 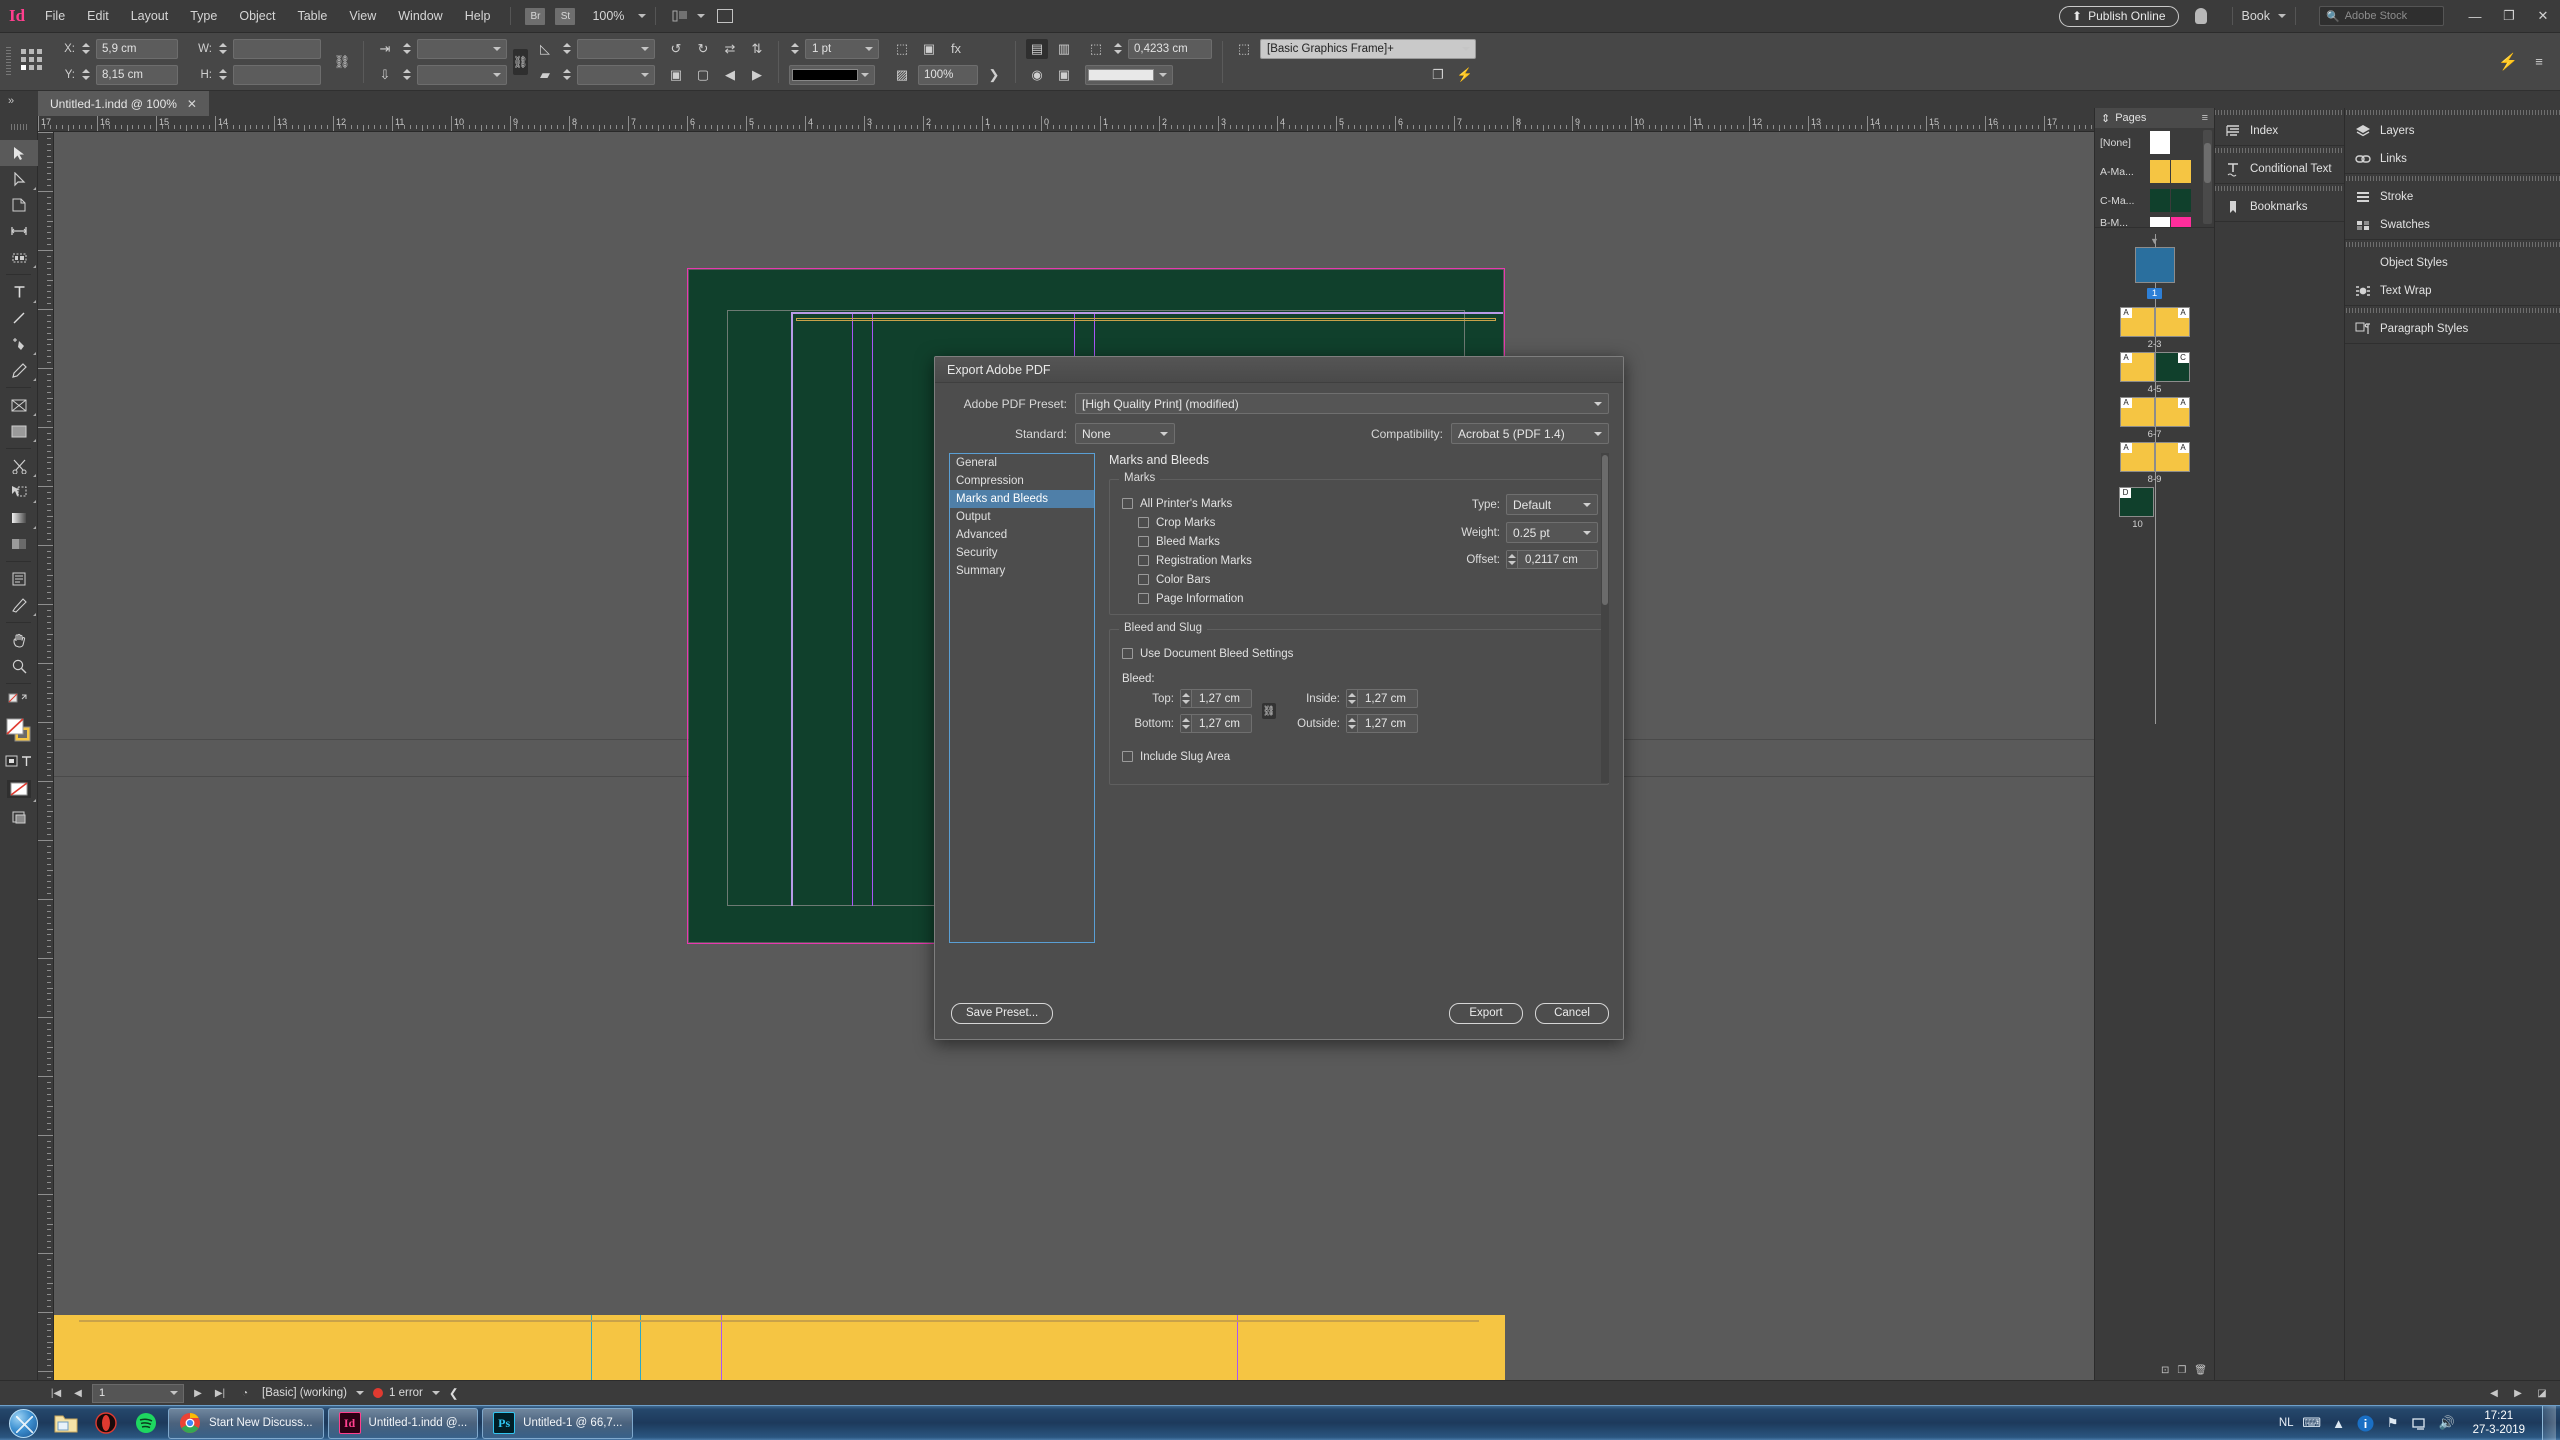 What do you see at coordinates (1143, 598) in the screenshot?
I see `page-information-checkbox` at bounding box center [1143, 598].